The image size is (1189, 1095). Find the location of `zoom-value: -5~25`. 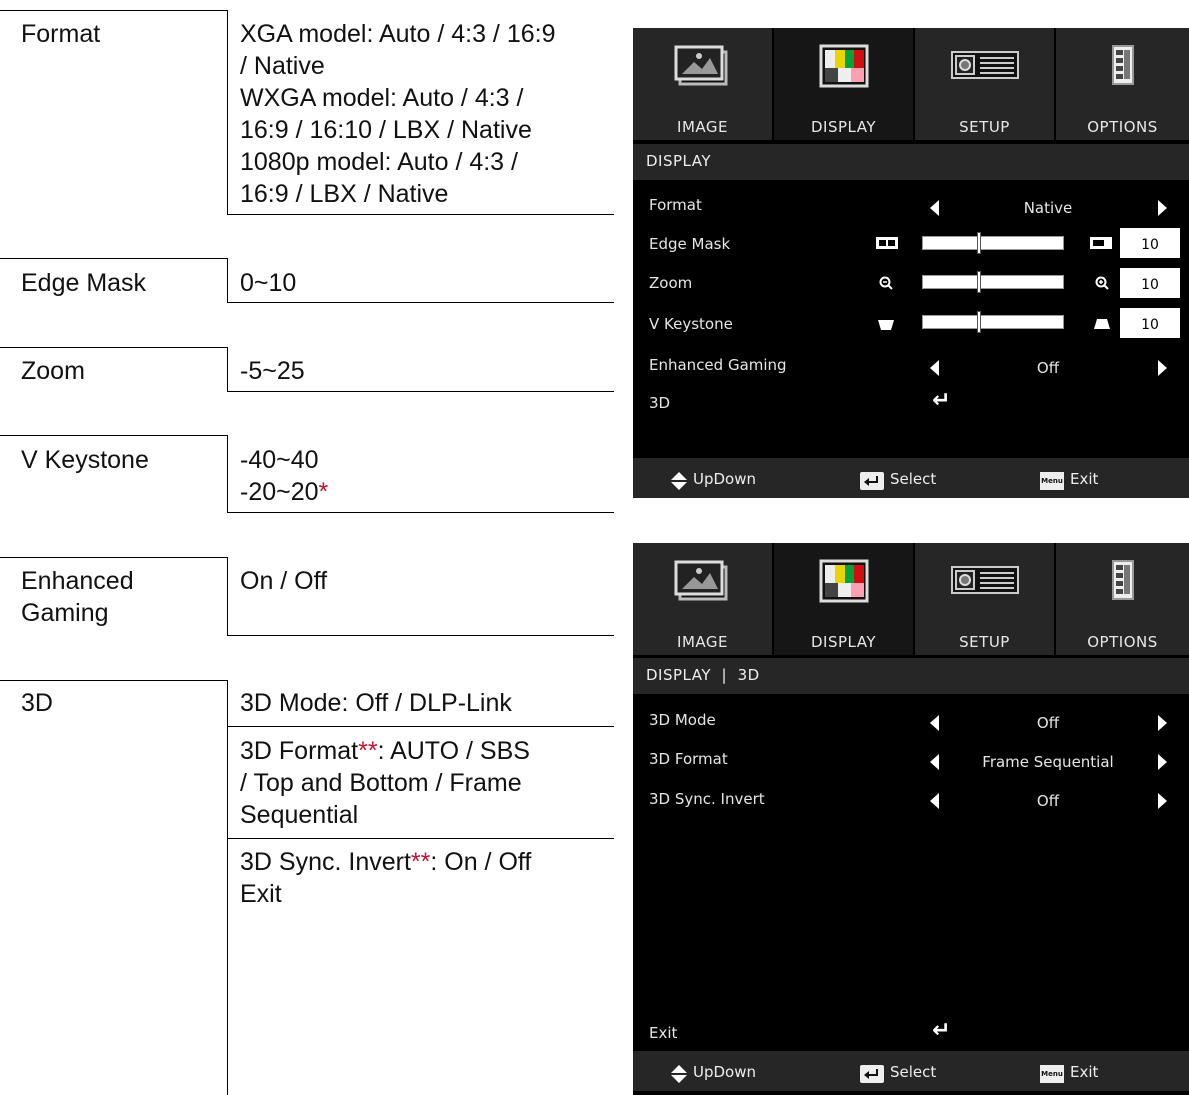

zoom-value: -5~25 is located at coordinates (272, 371).